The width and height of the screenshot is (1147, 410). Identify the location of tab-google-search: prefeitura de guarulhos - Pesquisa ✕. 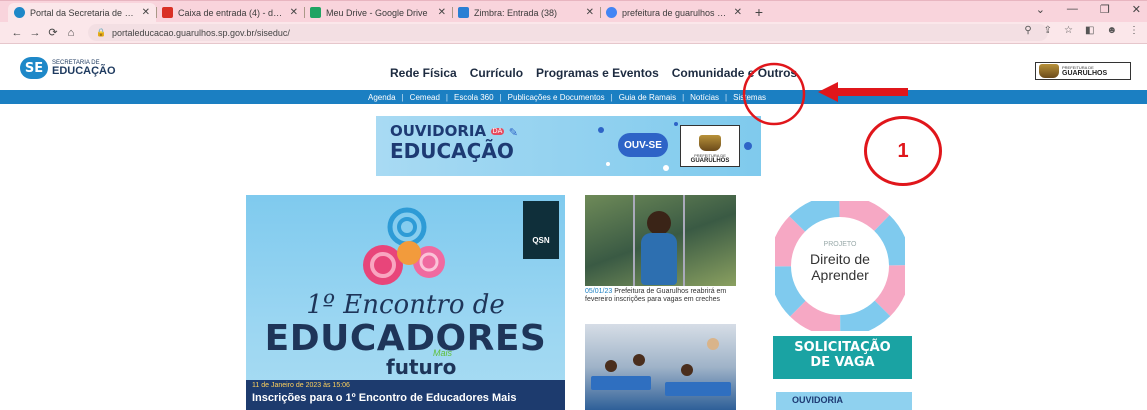
(674, 12).